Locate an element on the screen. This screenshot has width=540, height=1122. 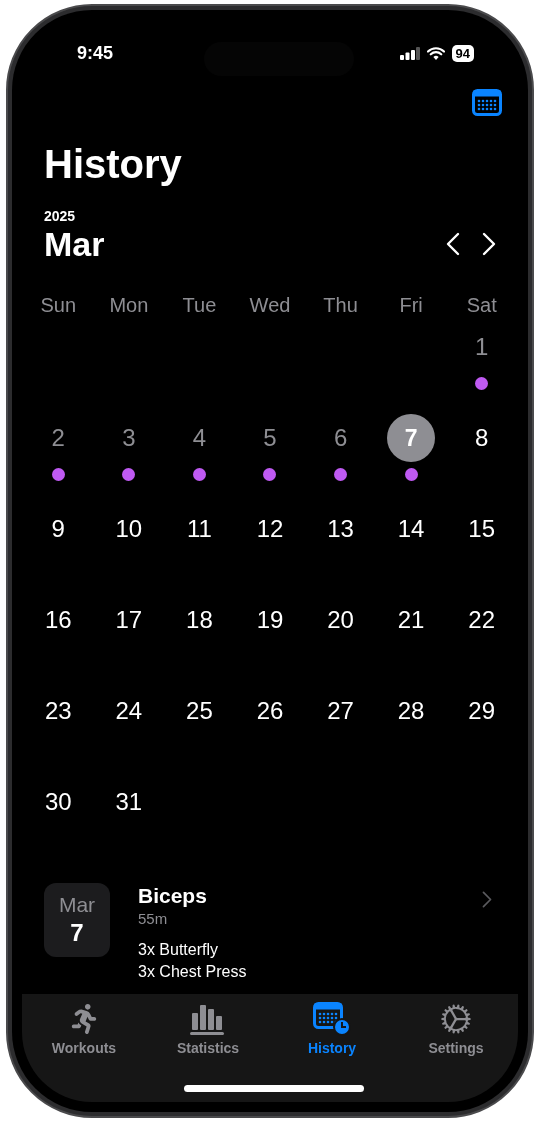
calendar-day: 13 is located at coordinates (340, 529).